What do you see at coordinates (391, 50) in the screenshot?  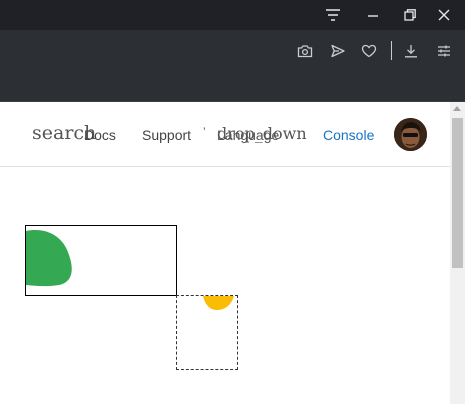 I see `toolbar-separator` at bounding box center [391, 50].